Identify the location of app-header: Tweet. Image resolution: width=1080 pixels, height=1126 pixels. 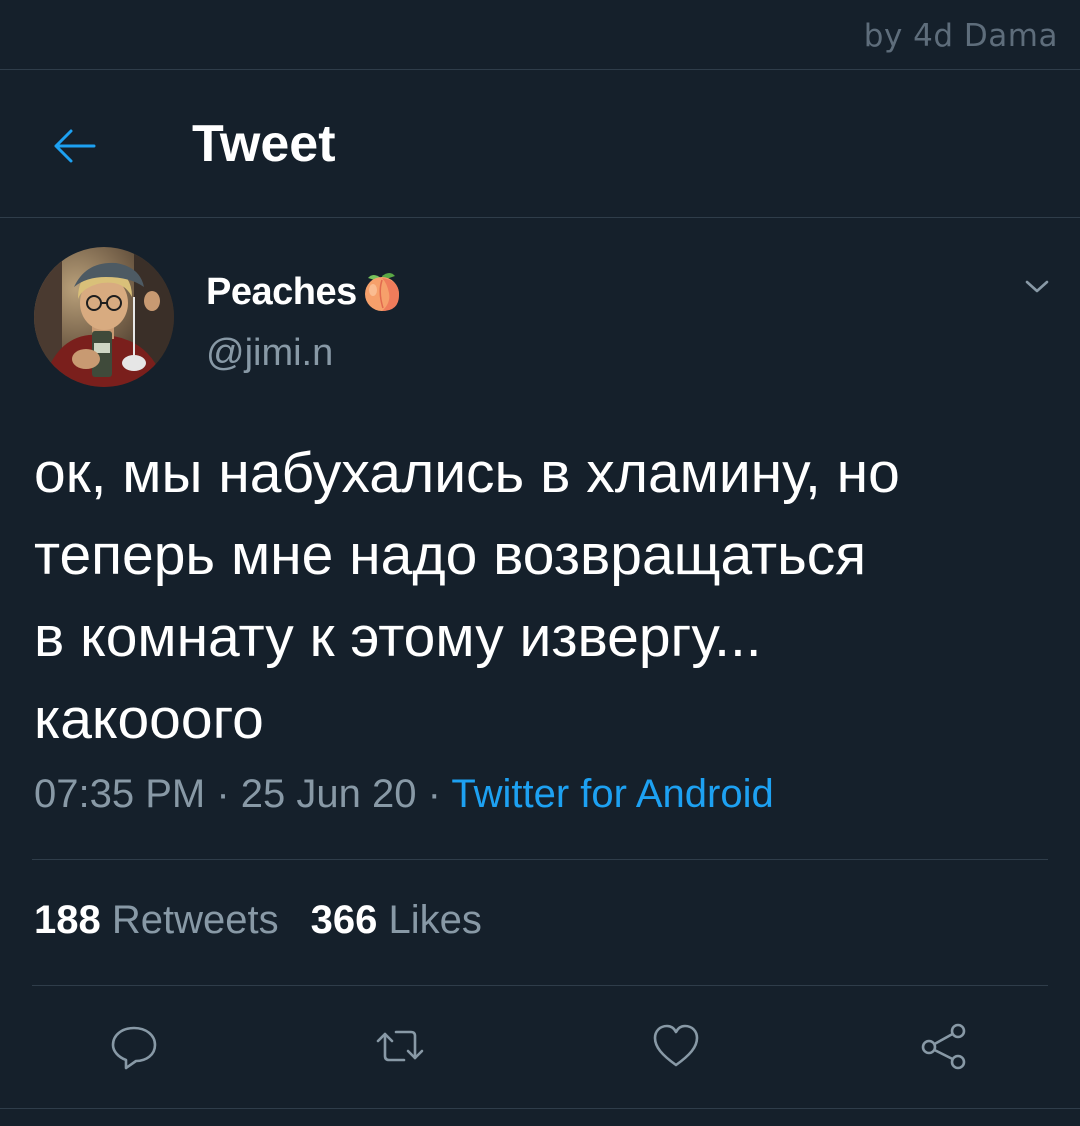
(540, 143).